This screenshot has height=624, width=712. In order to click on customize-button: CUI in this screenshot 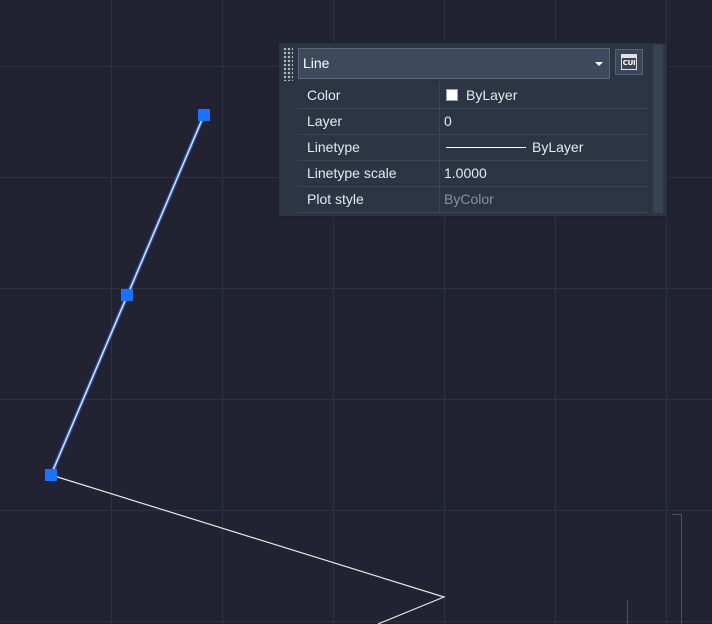, I will do `click(629, 62)`.